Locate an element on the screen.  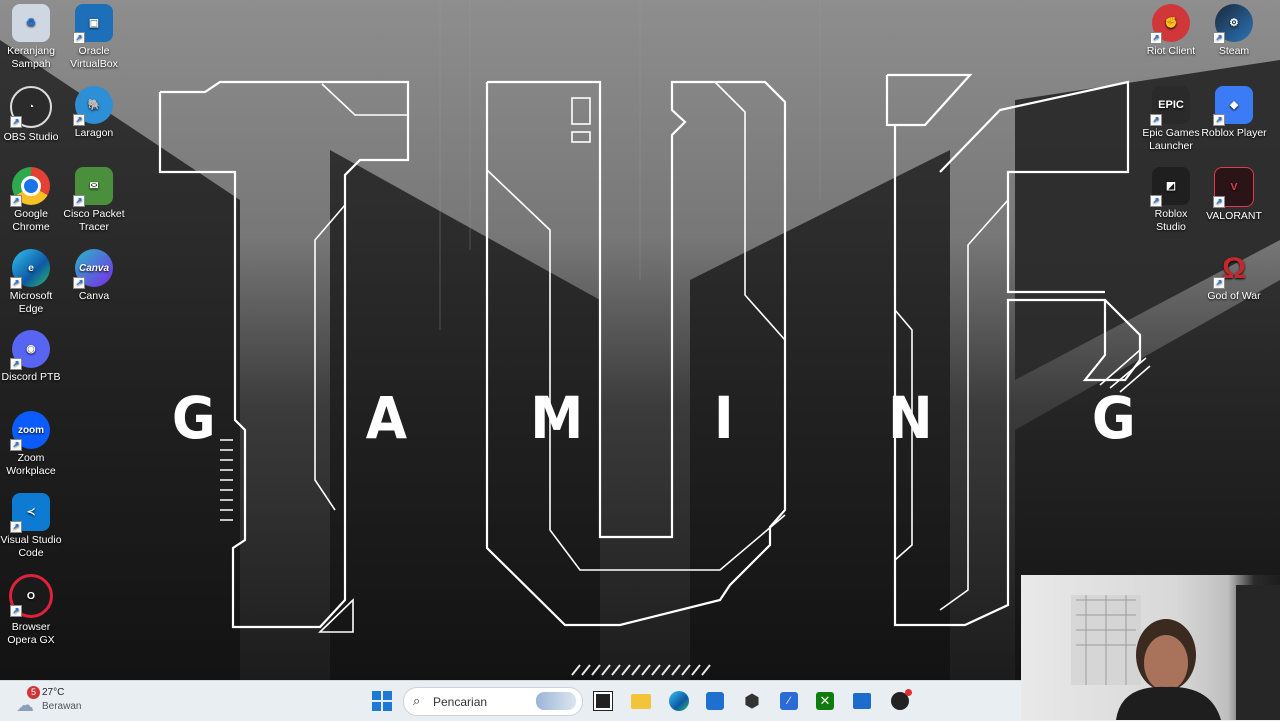
icon-label: Steam is located at coordinates (1234, 51).